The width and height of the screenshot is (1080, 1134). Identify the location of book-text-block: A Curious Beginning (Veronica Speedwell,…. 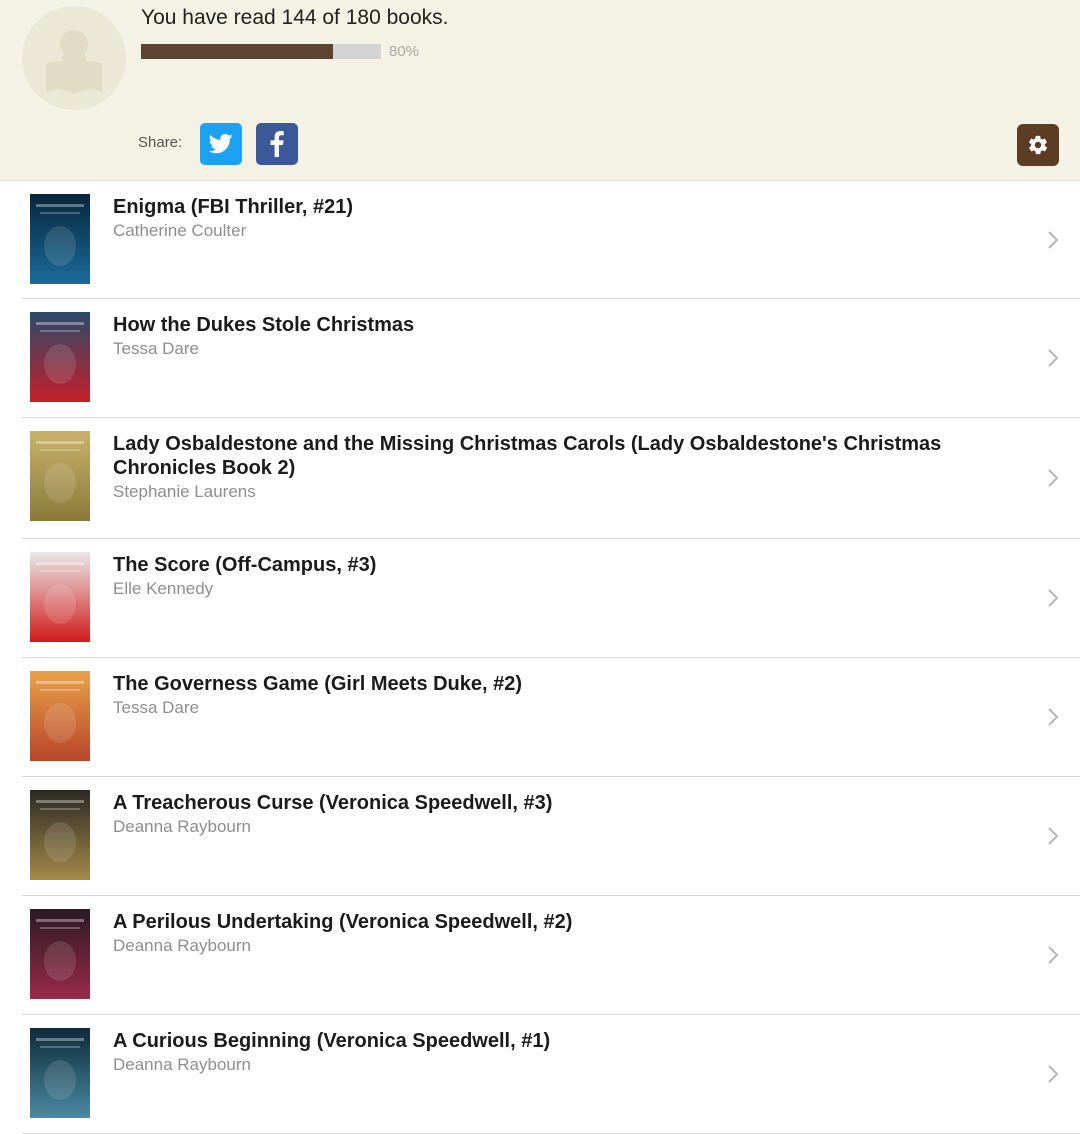
(563, 1053).